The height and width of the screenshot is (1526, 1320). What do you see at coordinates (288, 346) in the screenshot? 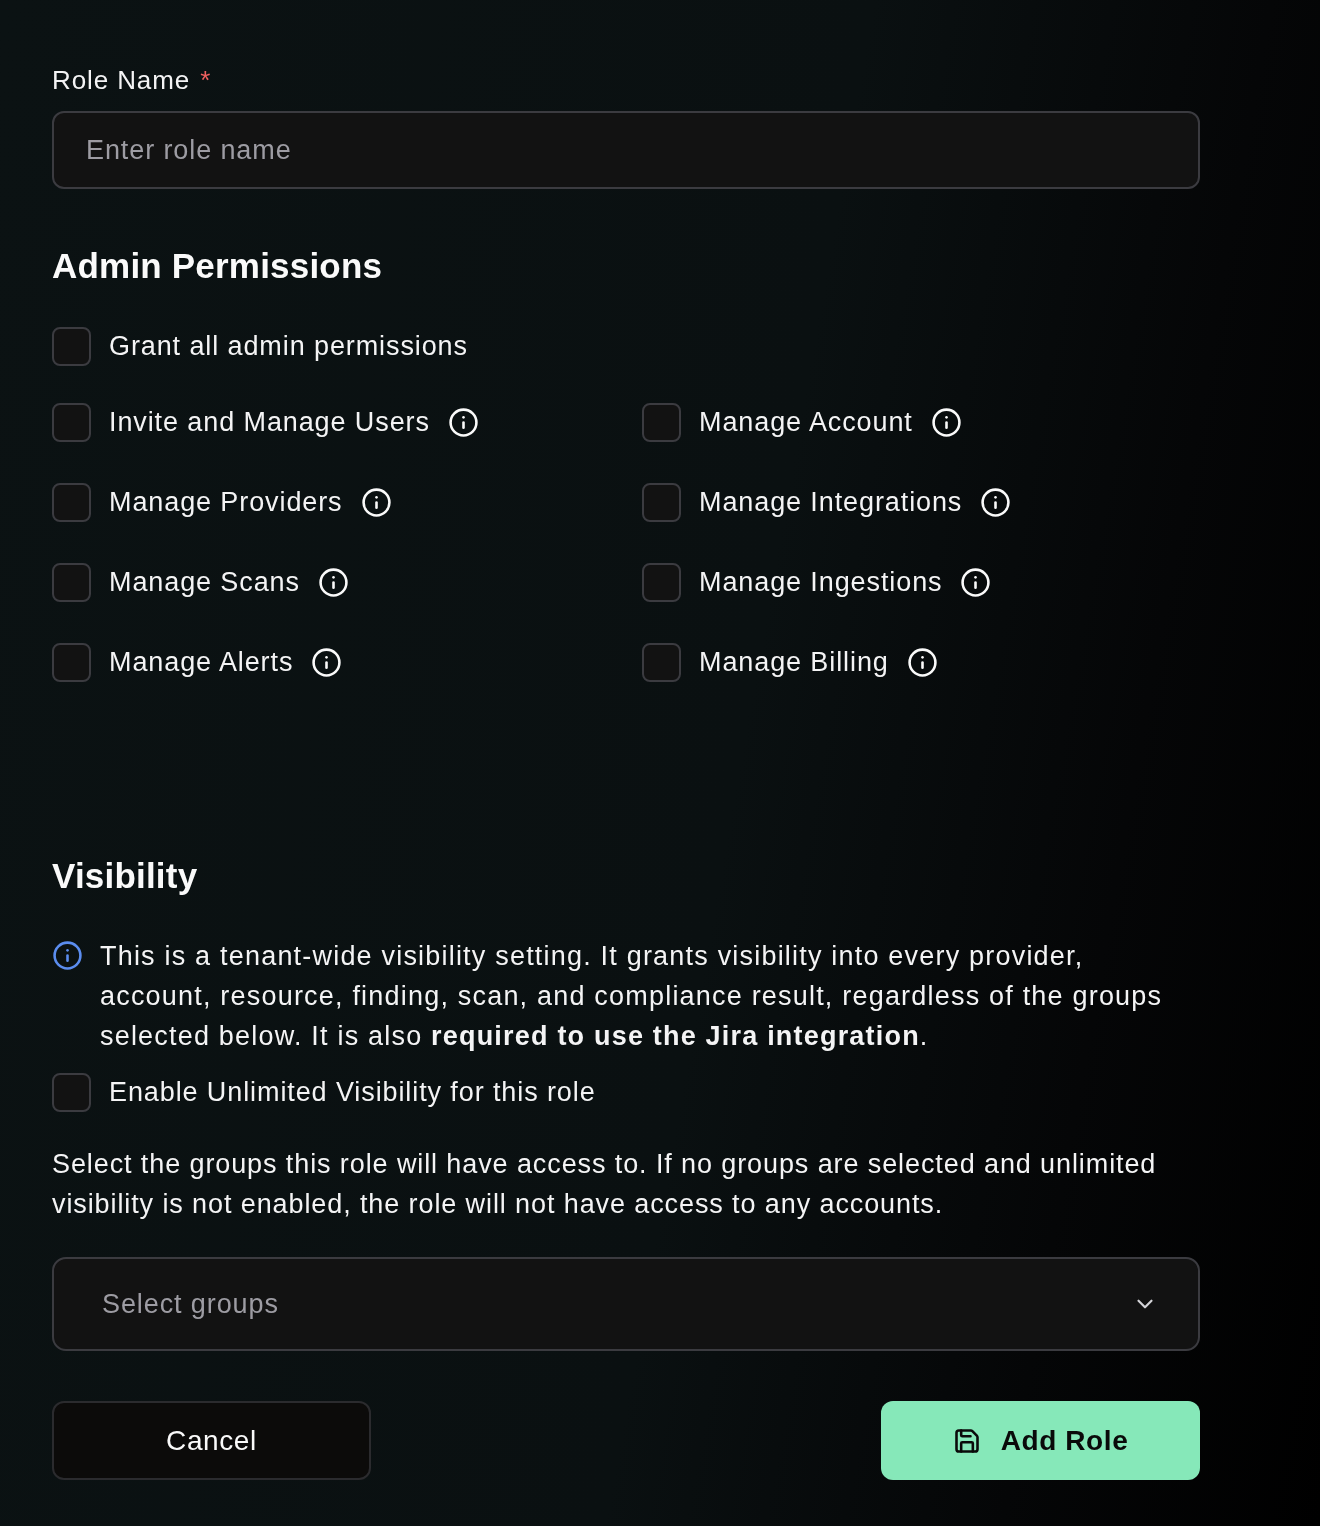
I see `checkbox-label: Grant all admin permissions` at bounding box center [288, 346].